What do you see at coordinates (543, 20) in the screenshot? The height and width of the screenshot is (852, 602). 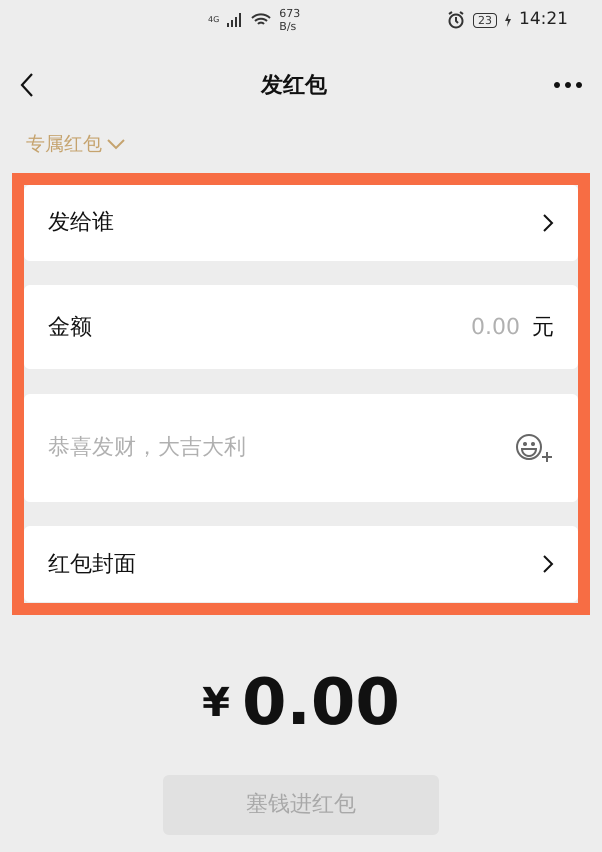 I see `clock-time: 14:21` at bounding box center [543, 20].